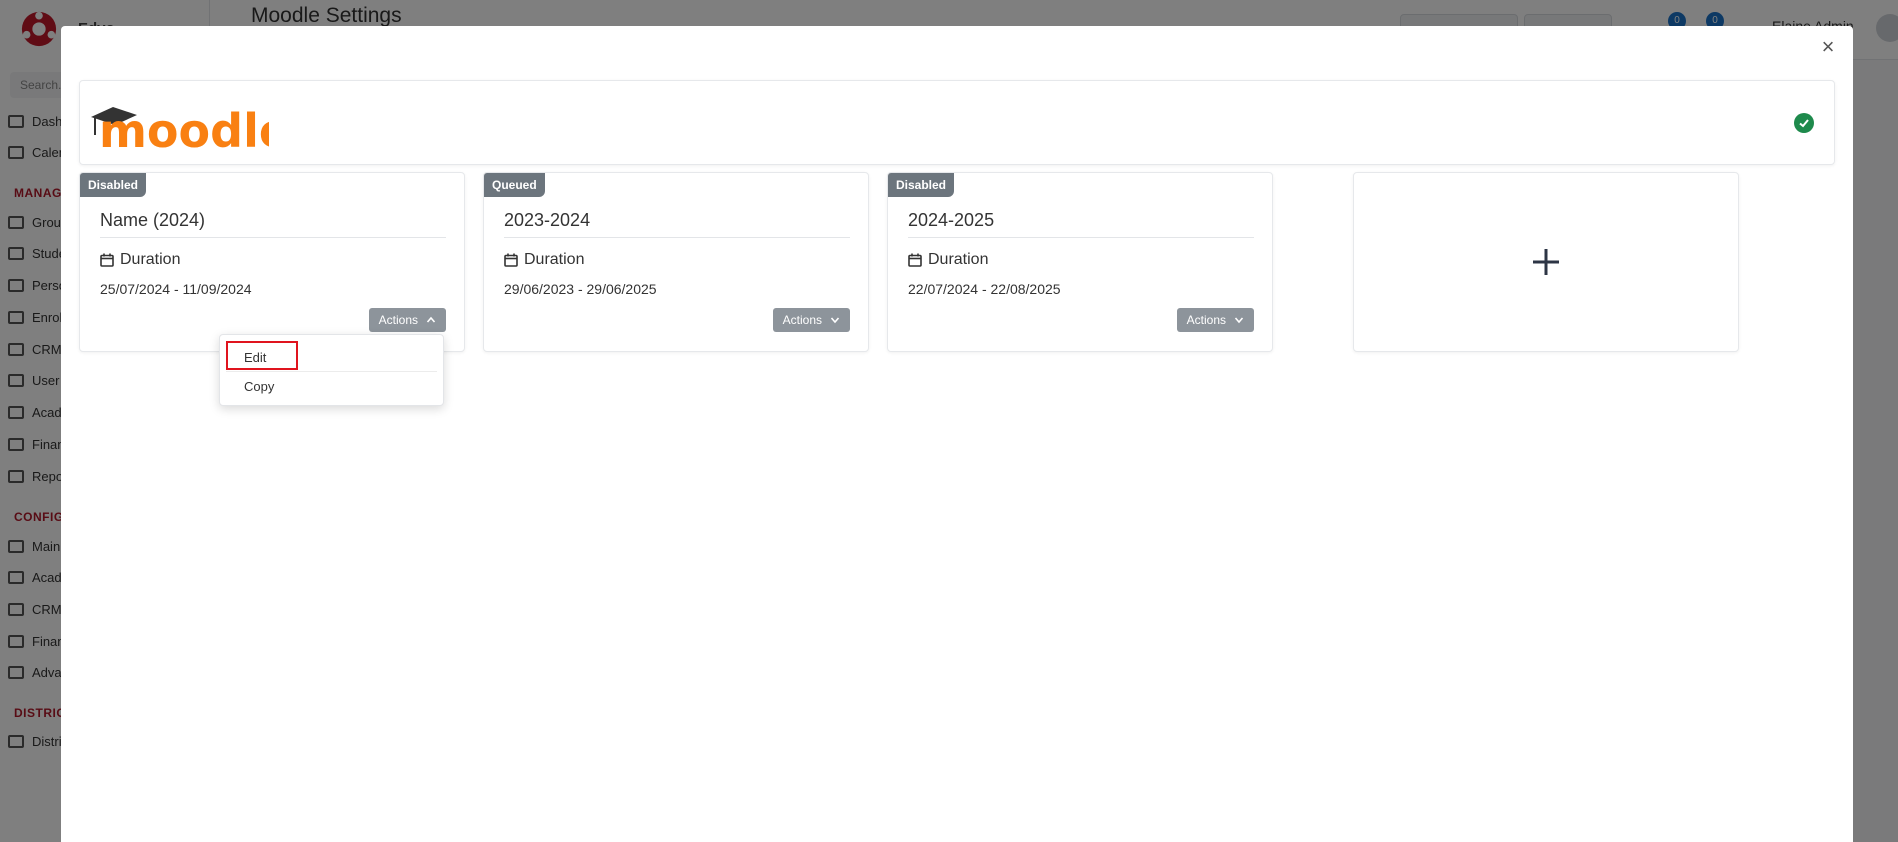 This screenshot has height=842, width=1898. Describe the element at coordinates (580, 289) in the screenshot. I see `date-range: 29/06/2023 - 29/06/2025` at that location.